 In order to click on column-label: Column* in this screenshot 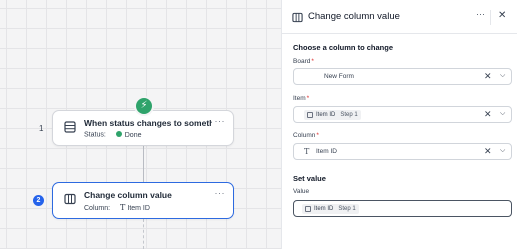, I will do `click(306, 135)`.